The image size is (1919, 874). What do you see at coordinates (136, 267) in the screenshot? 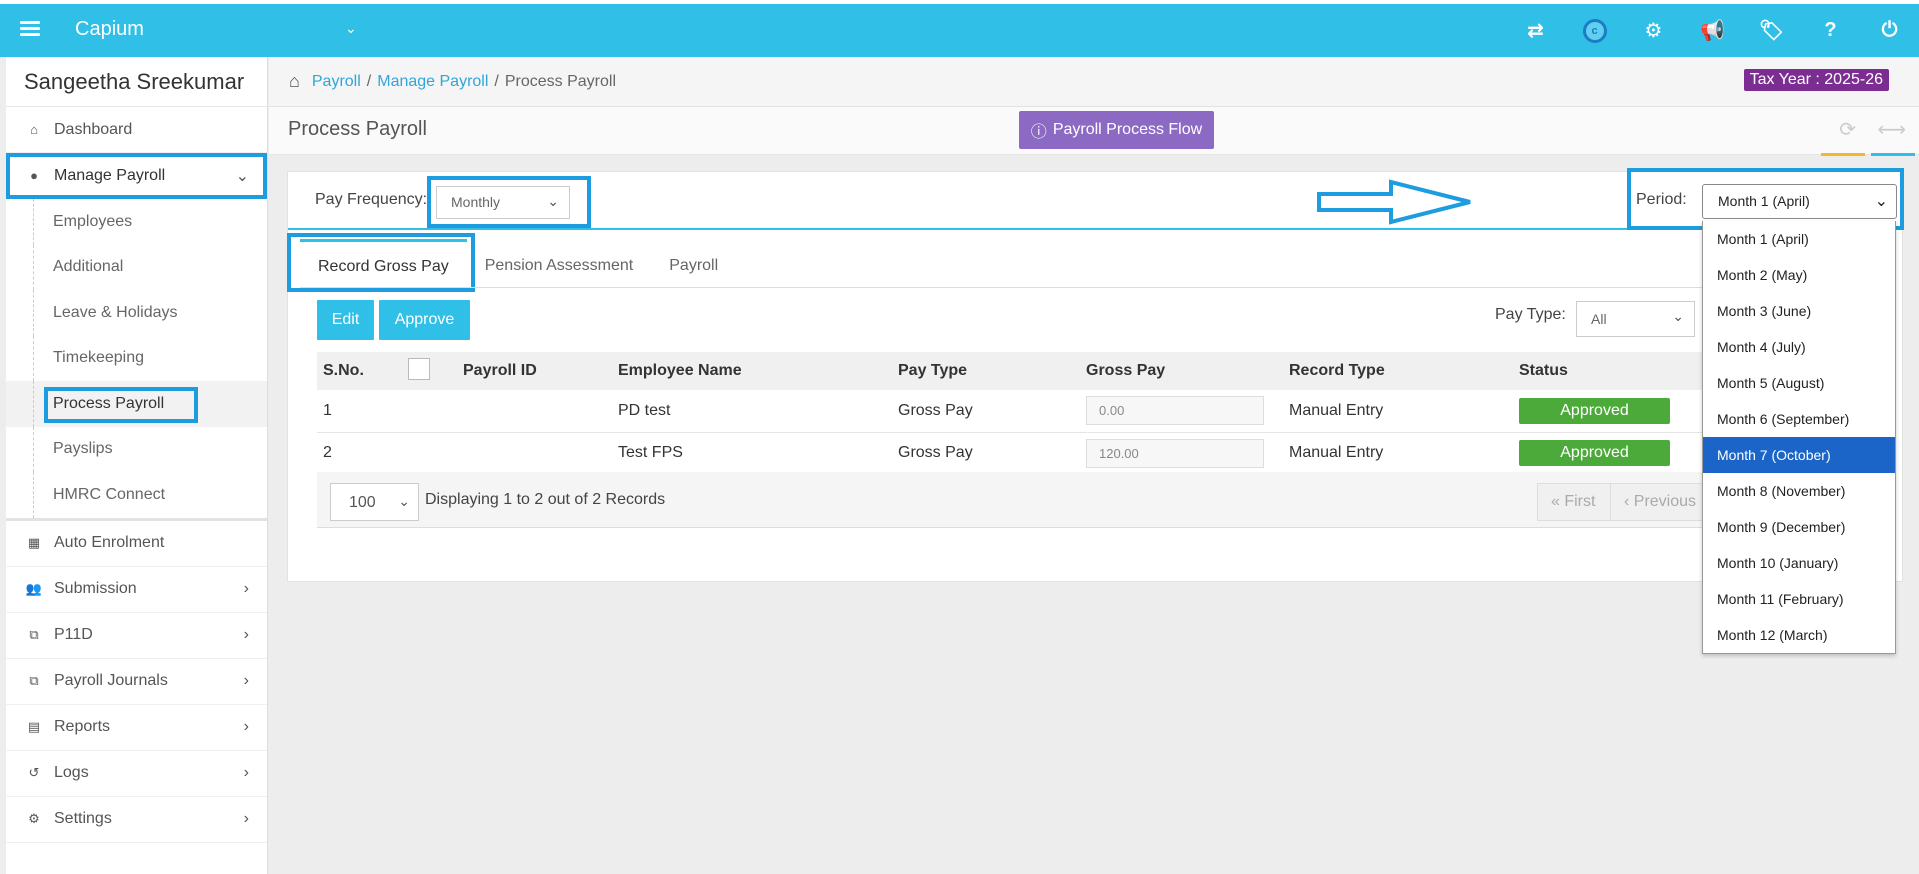
I see `sidebar-subitem-additional: Additional` at bounding box center [136, 267].